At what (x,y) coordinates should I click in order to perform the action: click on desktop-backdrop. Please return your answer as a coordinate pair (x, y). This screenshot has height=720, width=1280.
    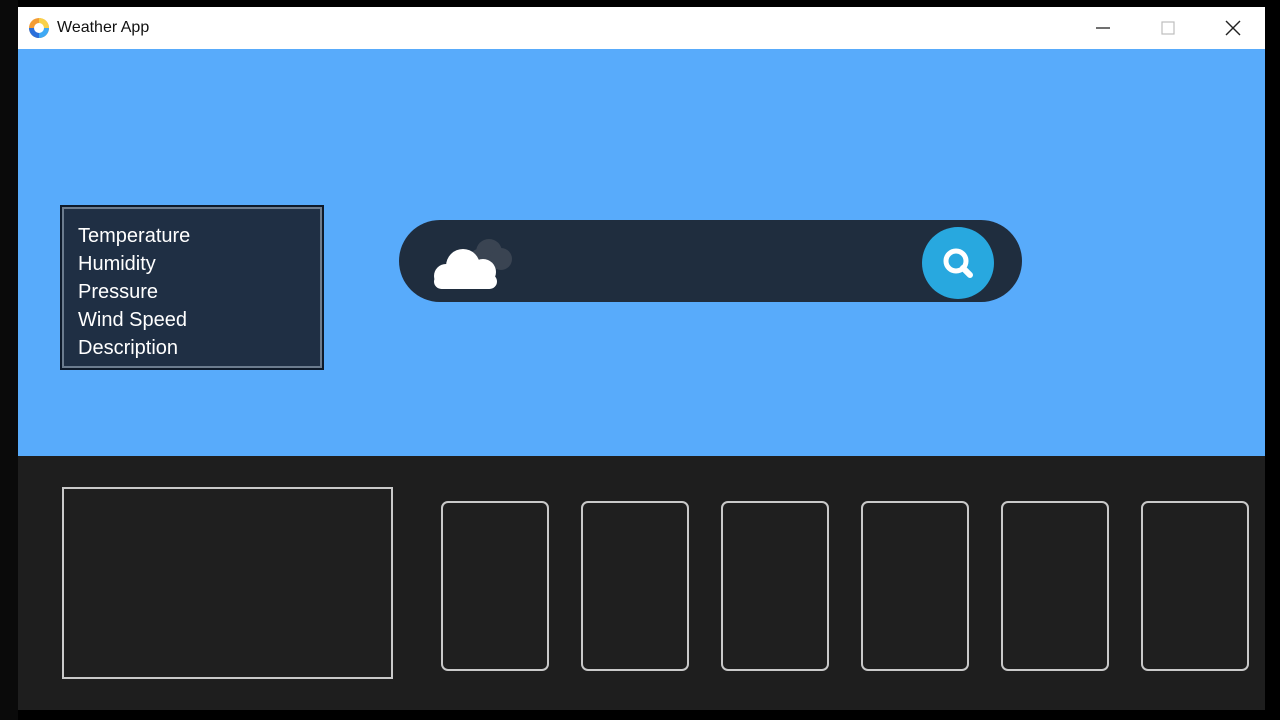
    Looking at the image, I should click on (9, 360).